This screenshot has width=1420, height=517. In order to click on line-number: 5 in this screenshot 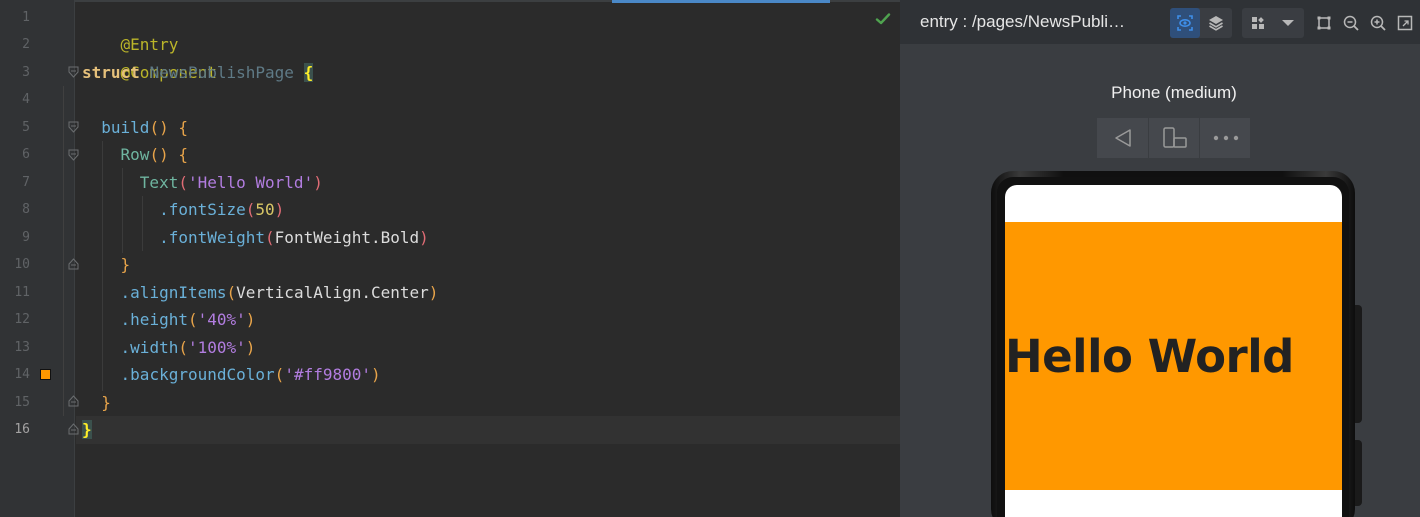, I will do `click(26, 127)`.